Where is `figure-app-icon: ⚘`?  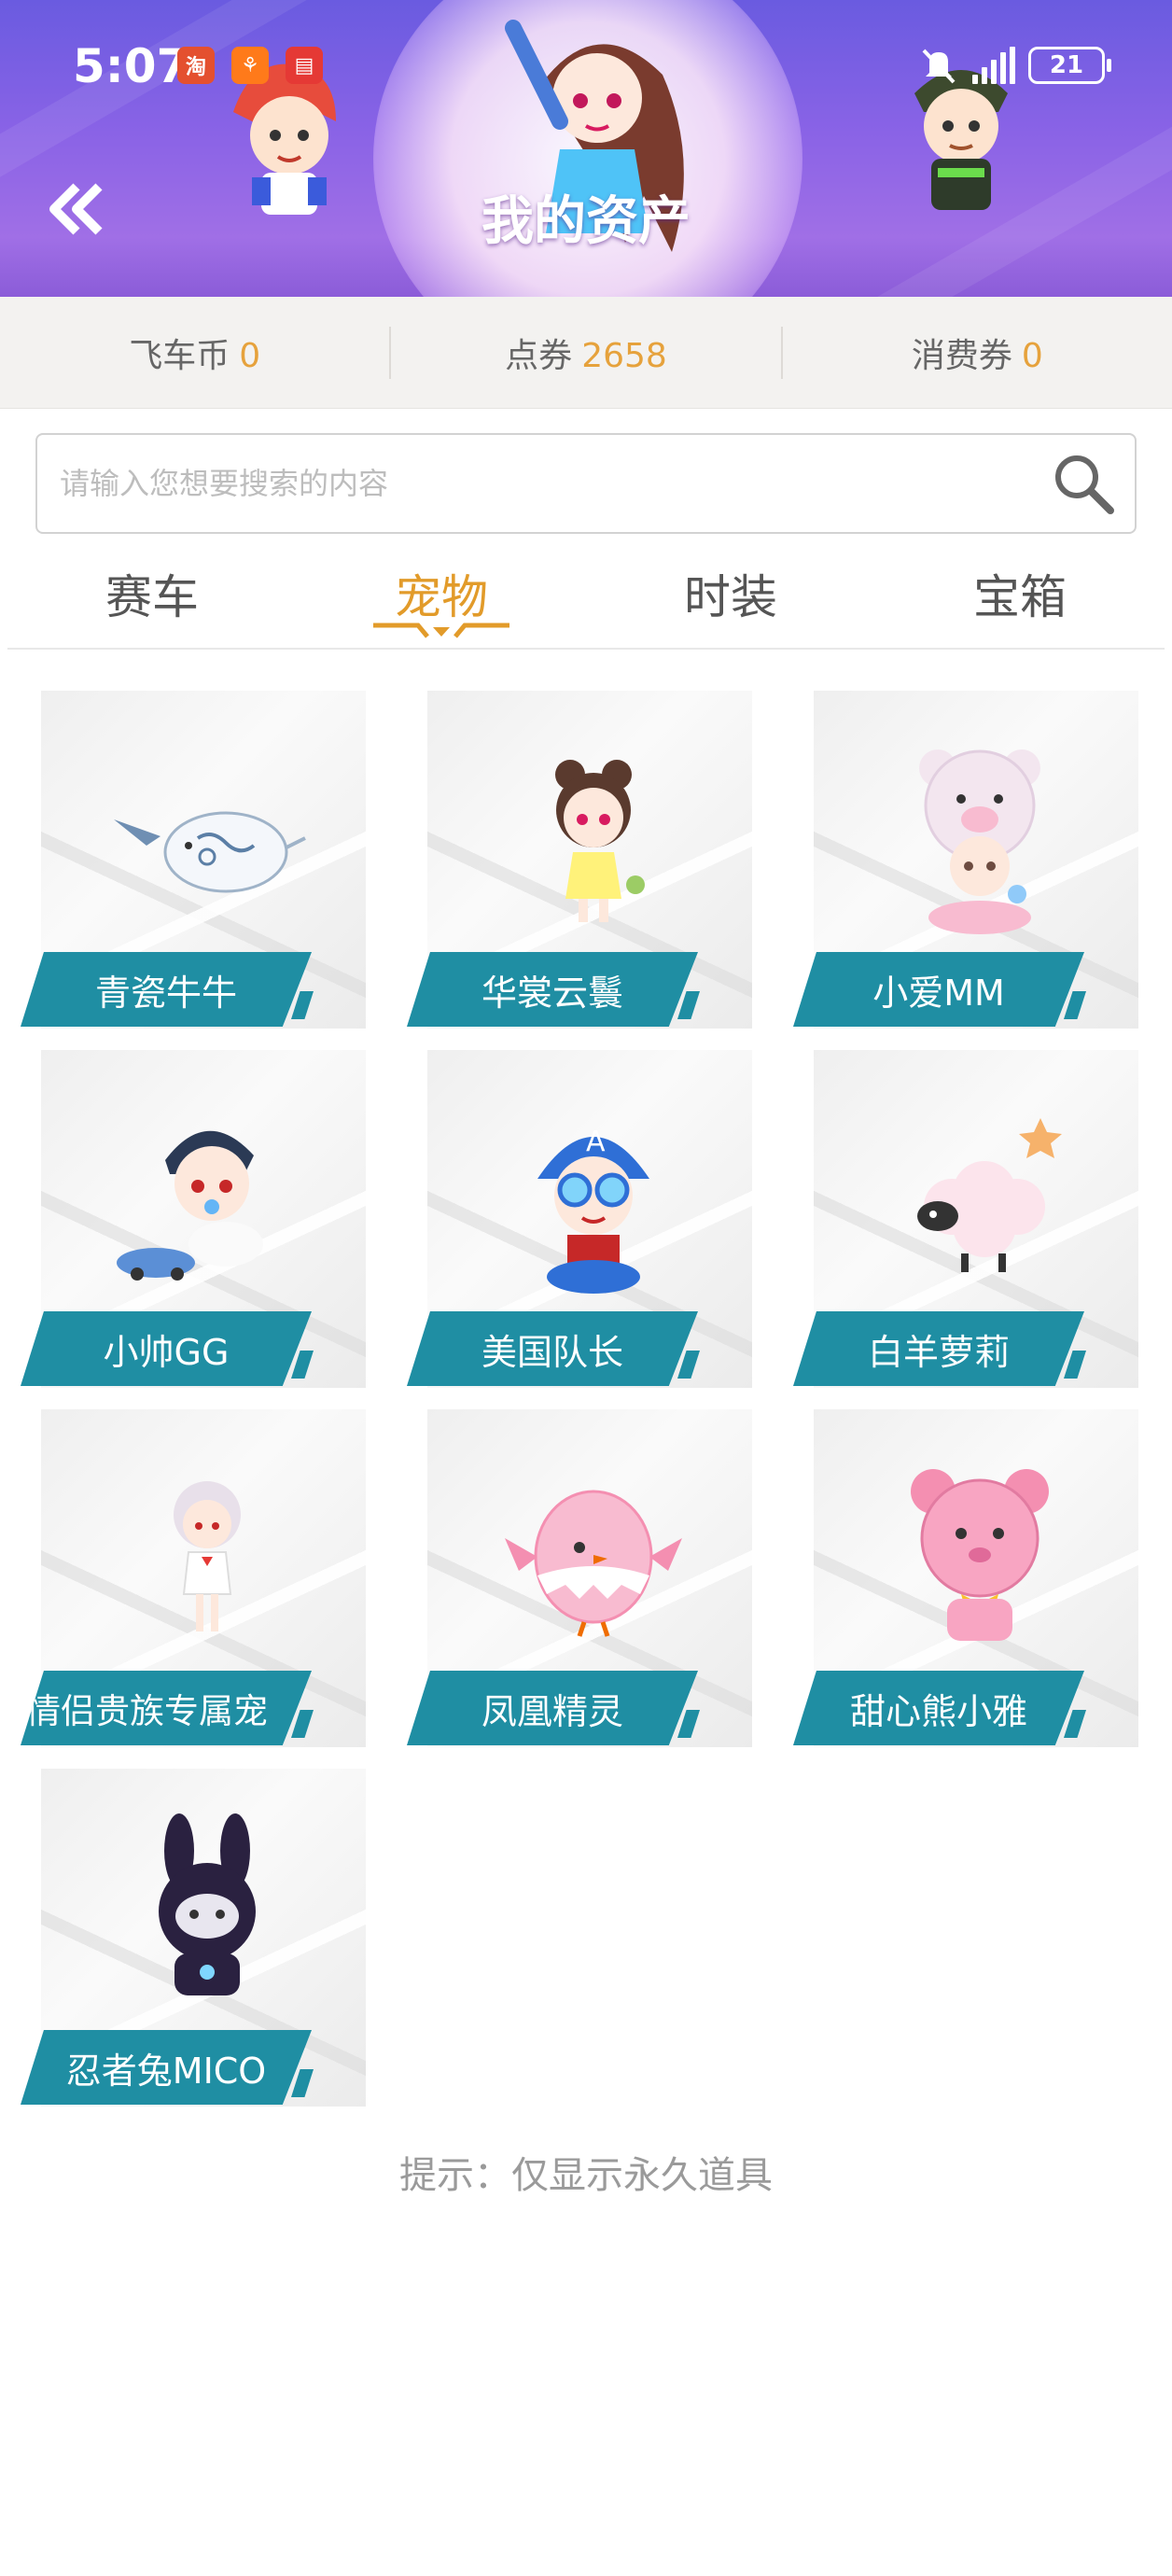
figure-app-icon: ⚘ is located at coordinates (250, 65).